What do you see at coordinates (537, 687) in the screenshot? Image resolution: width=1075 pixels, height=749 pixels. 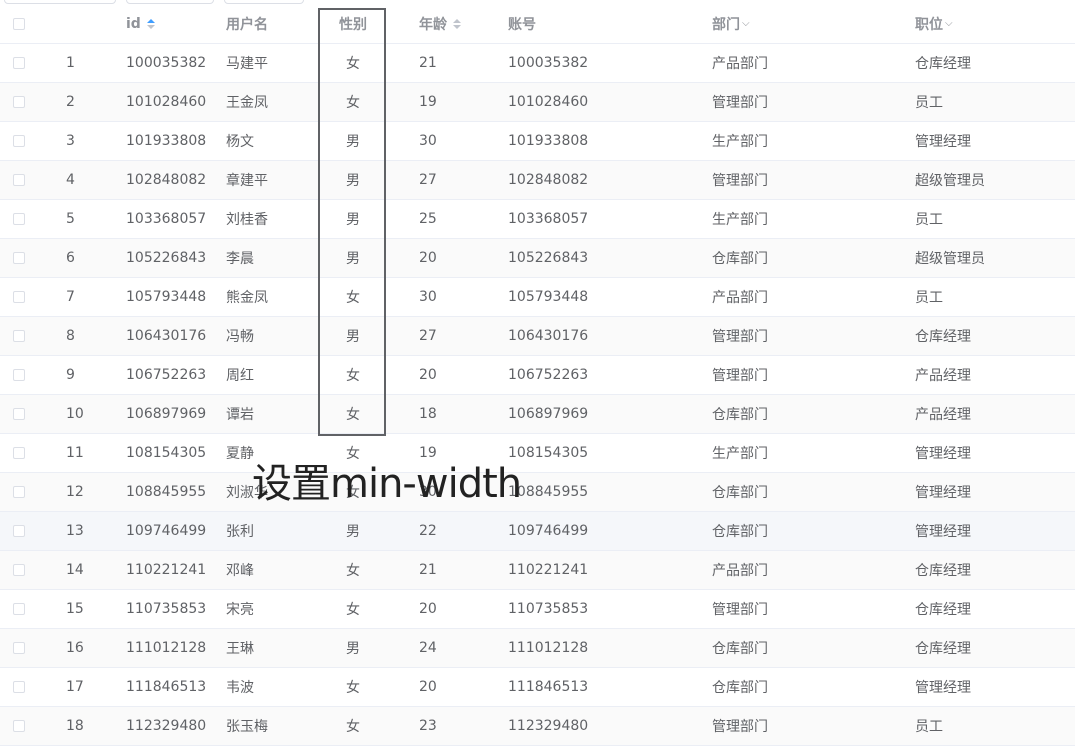 I see `table-row: 17 111846513 韦波 女 20 111846513 仓库部门 管理经理` at bounding box center [537, 687].